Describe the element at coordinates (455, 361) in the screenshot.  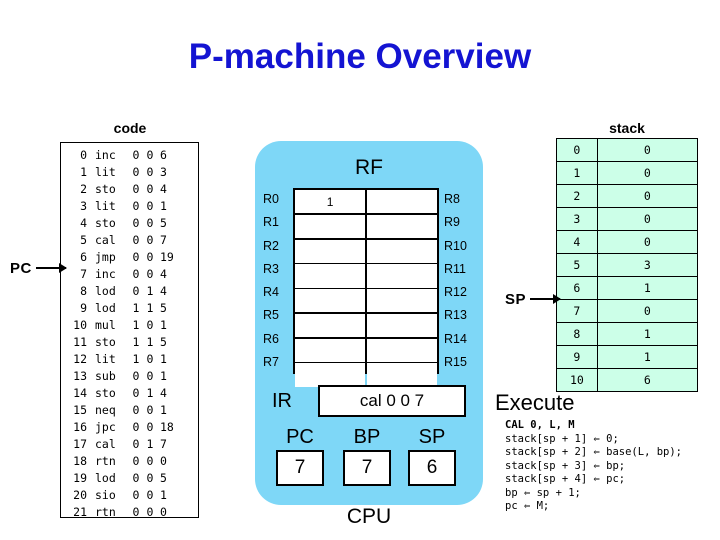
I see `register-name-r15: R15` at that location.